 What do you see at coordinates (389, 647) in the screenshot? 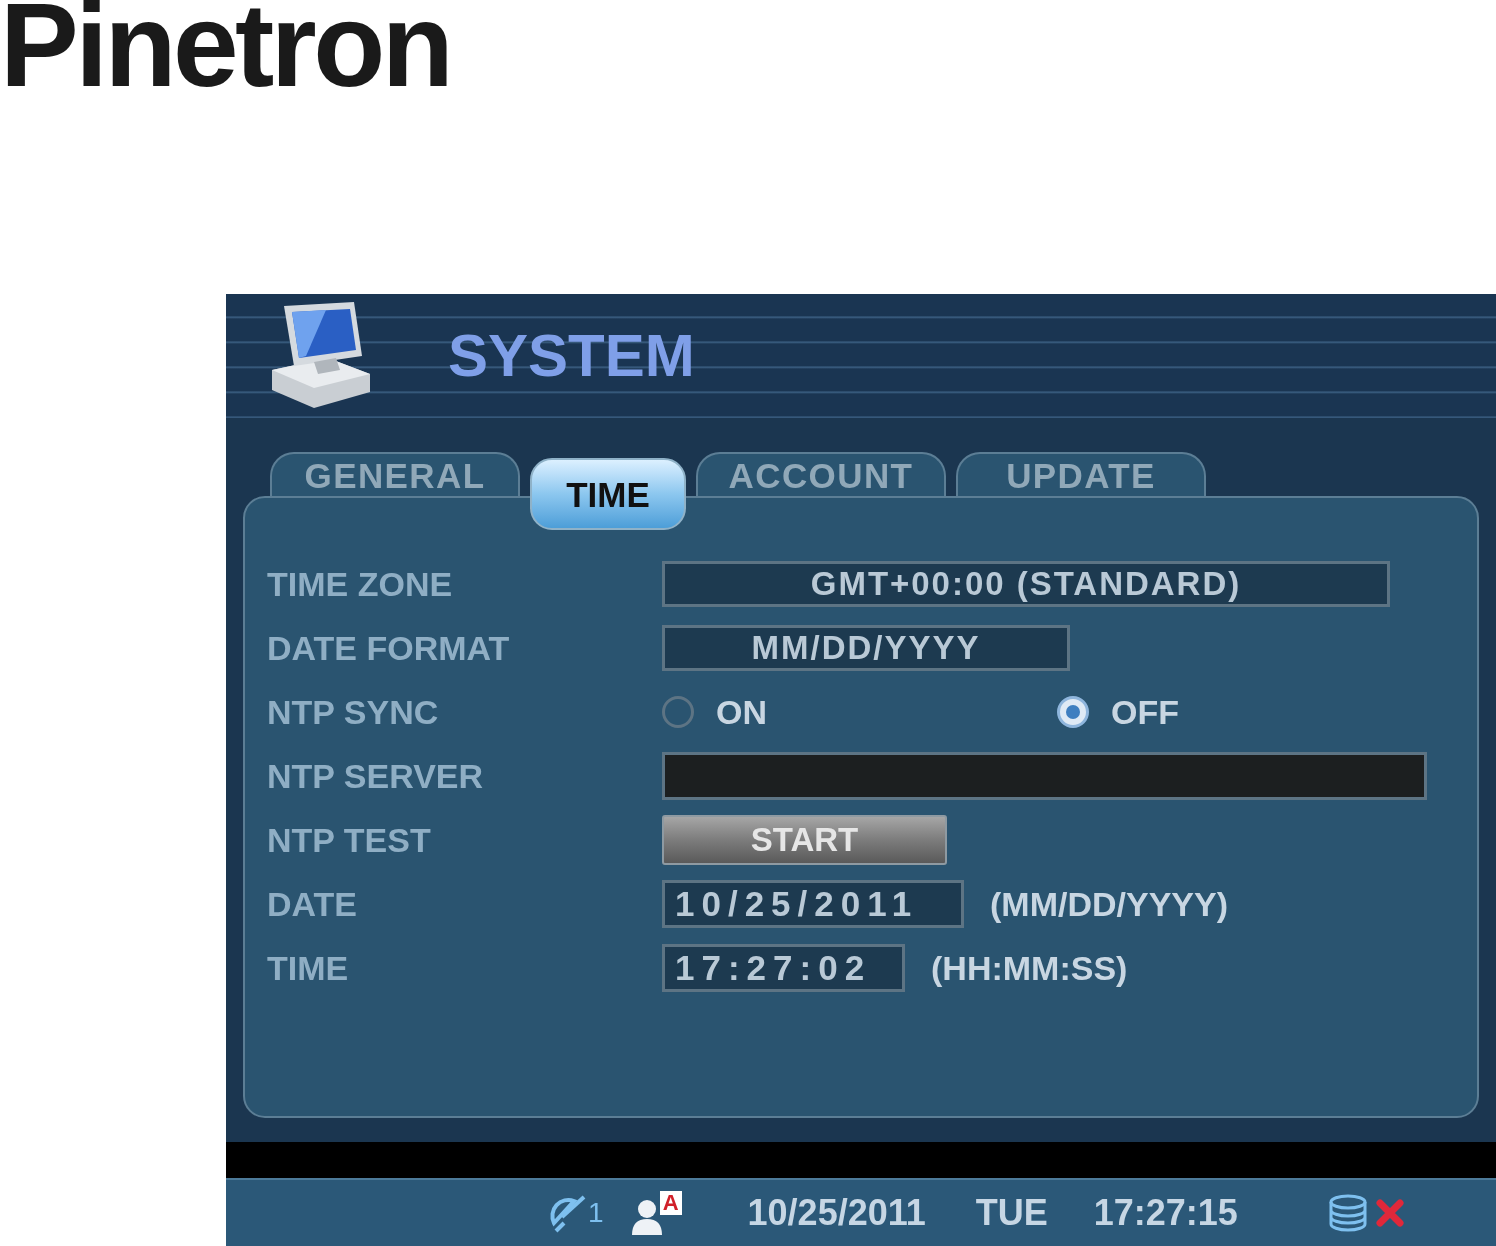
I see `setting-label: DATE FORMAT` at bounding box center [389, 647].